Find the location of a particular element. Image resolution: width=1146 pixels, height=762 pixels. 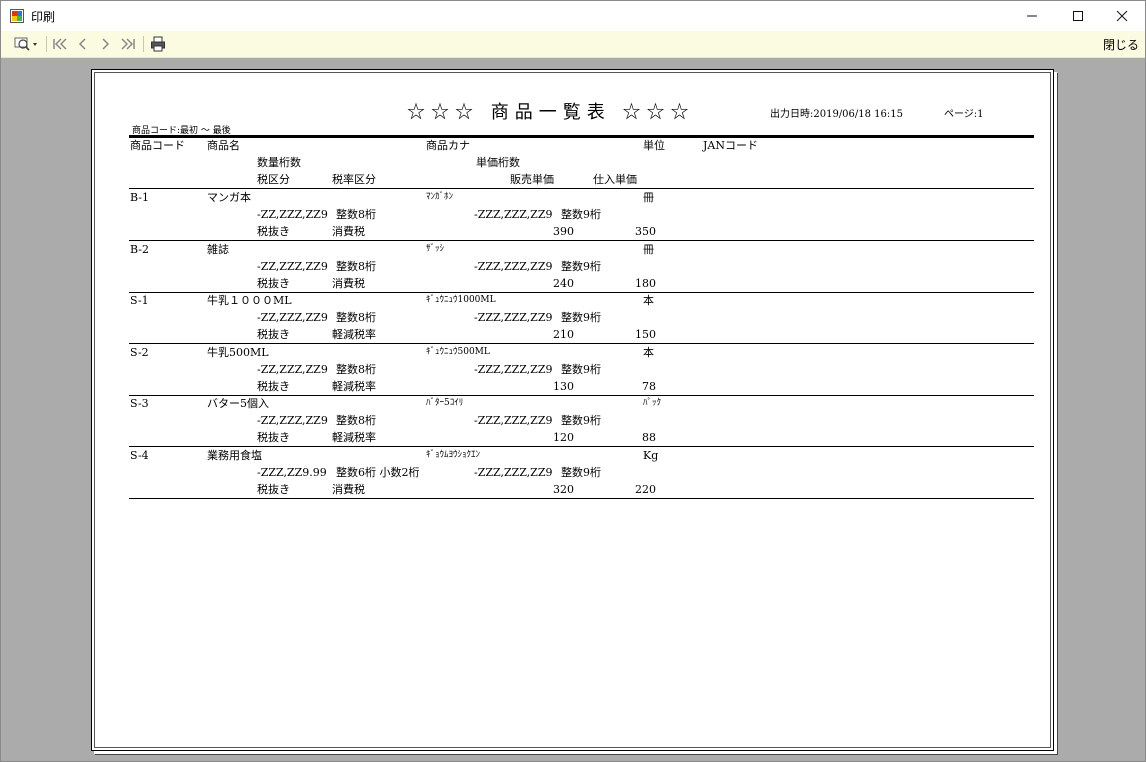

item-code: S-1 is located at coordinates (139, 300).